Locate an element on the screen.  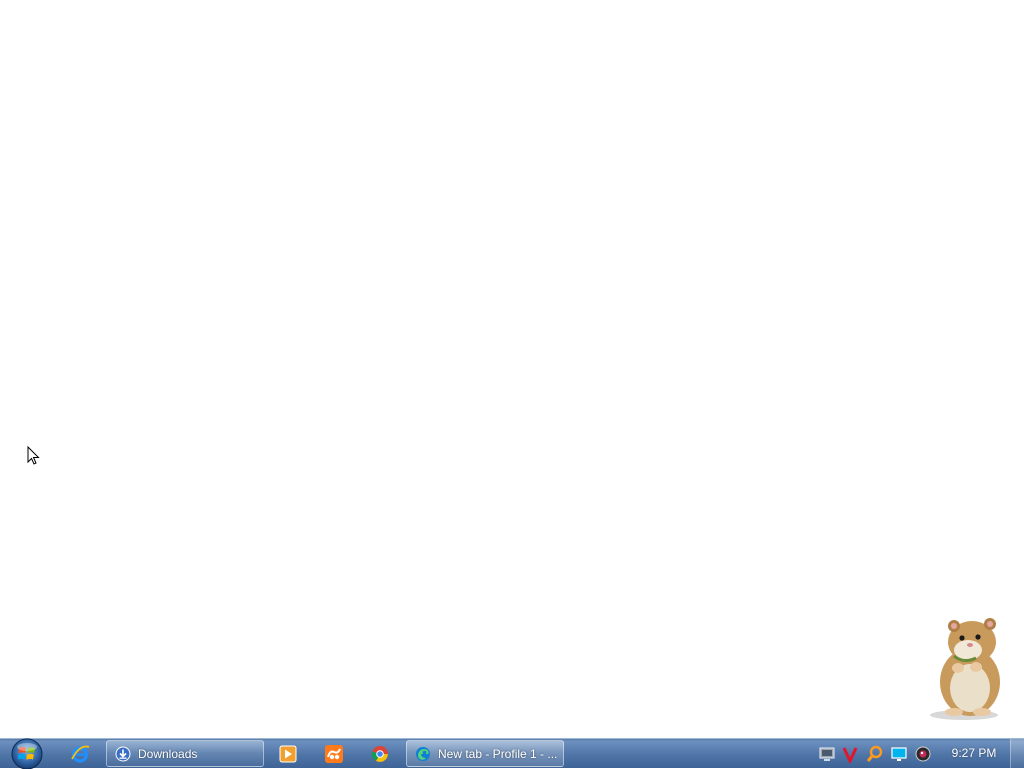
show-desktop-button is located at coordinates (1017, 754).